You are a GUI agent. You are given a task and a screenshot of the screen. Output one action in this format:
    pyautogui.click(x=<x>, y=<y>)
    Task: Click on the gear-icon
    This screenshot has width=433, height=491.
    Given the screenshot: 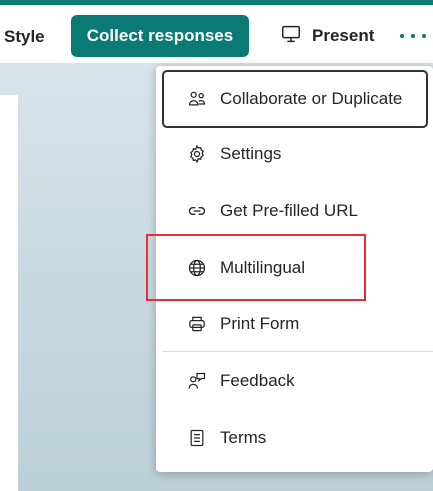 What is the action you would take?
    pyautogui.click(x=197, y=154)
    